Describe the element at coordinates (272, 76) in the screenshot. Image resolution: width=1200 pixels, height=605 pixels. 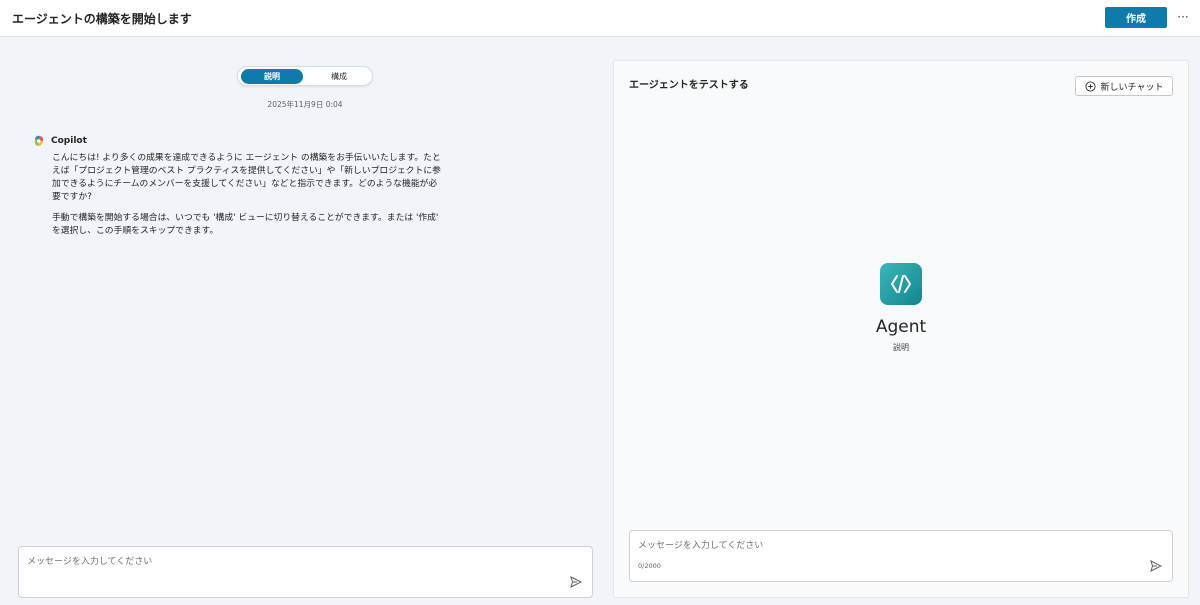
I see `tab-description: 説明` at that location.